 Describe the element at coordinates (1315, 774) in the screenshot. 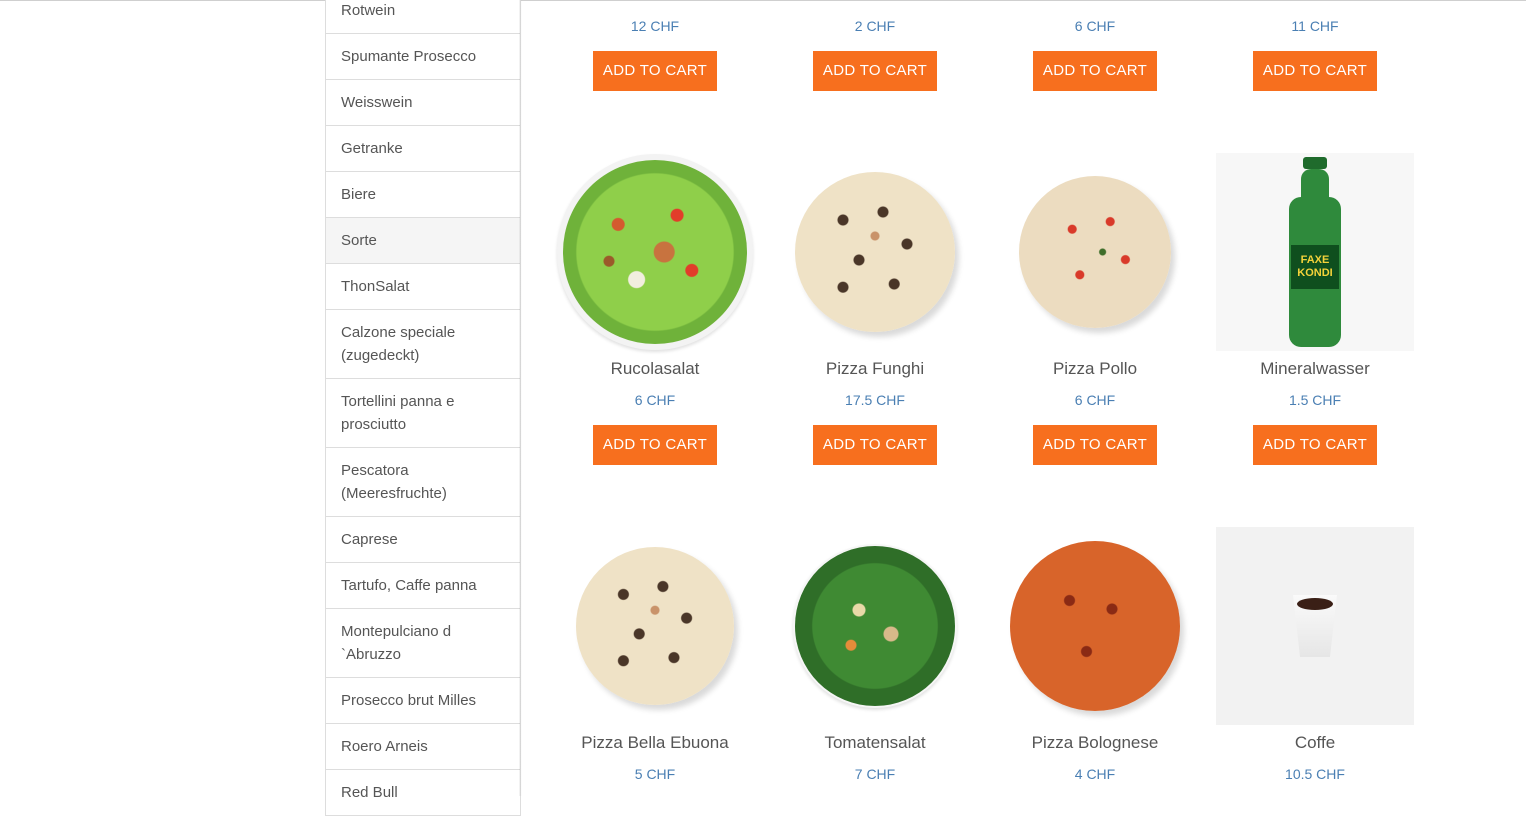

I see `product-price: 10.5 CHF` at that location.